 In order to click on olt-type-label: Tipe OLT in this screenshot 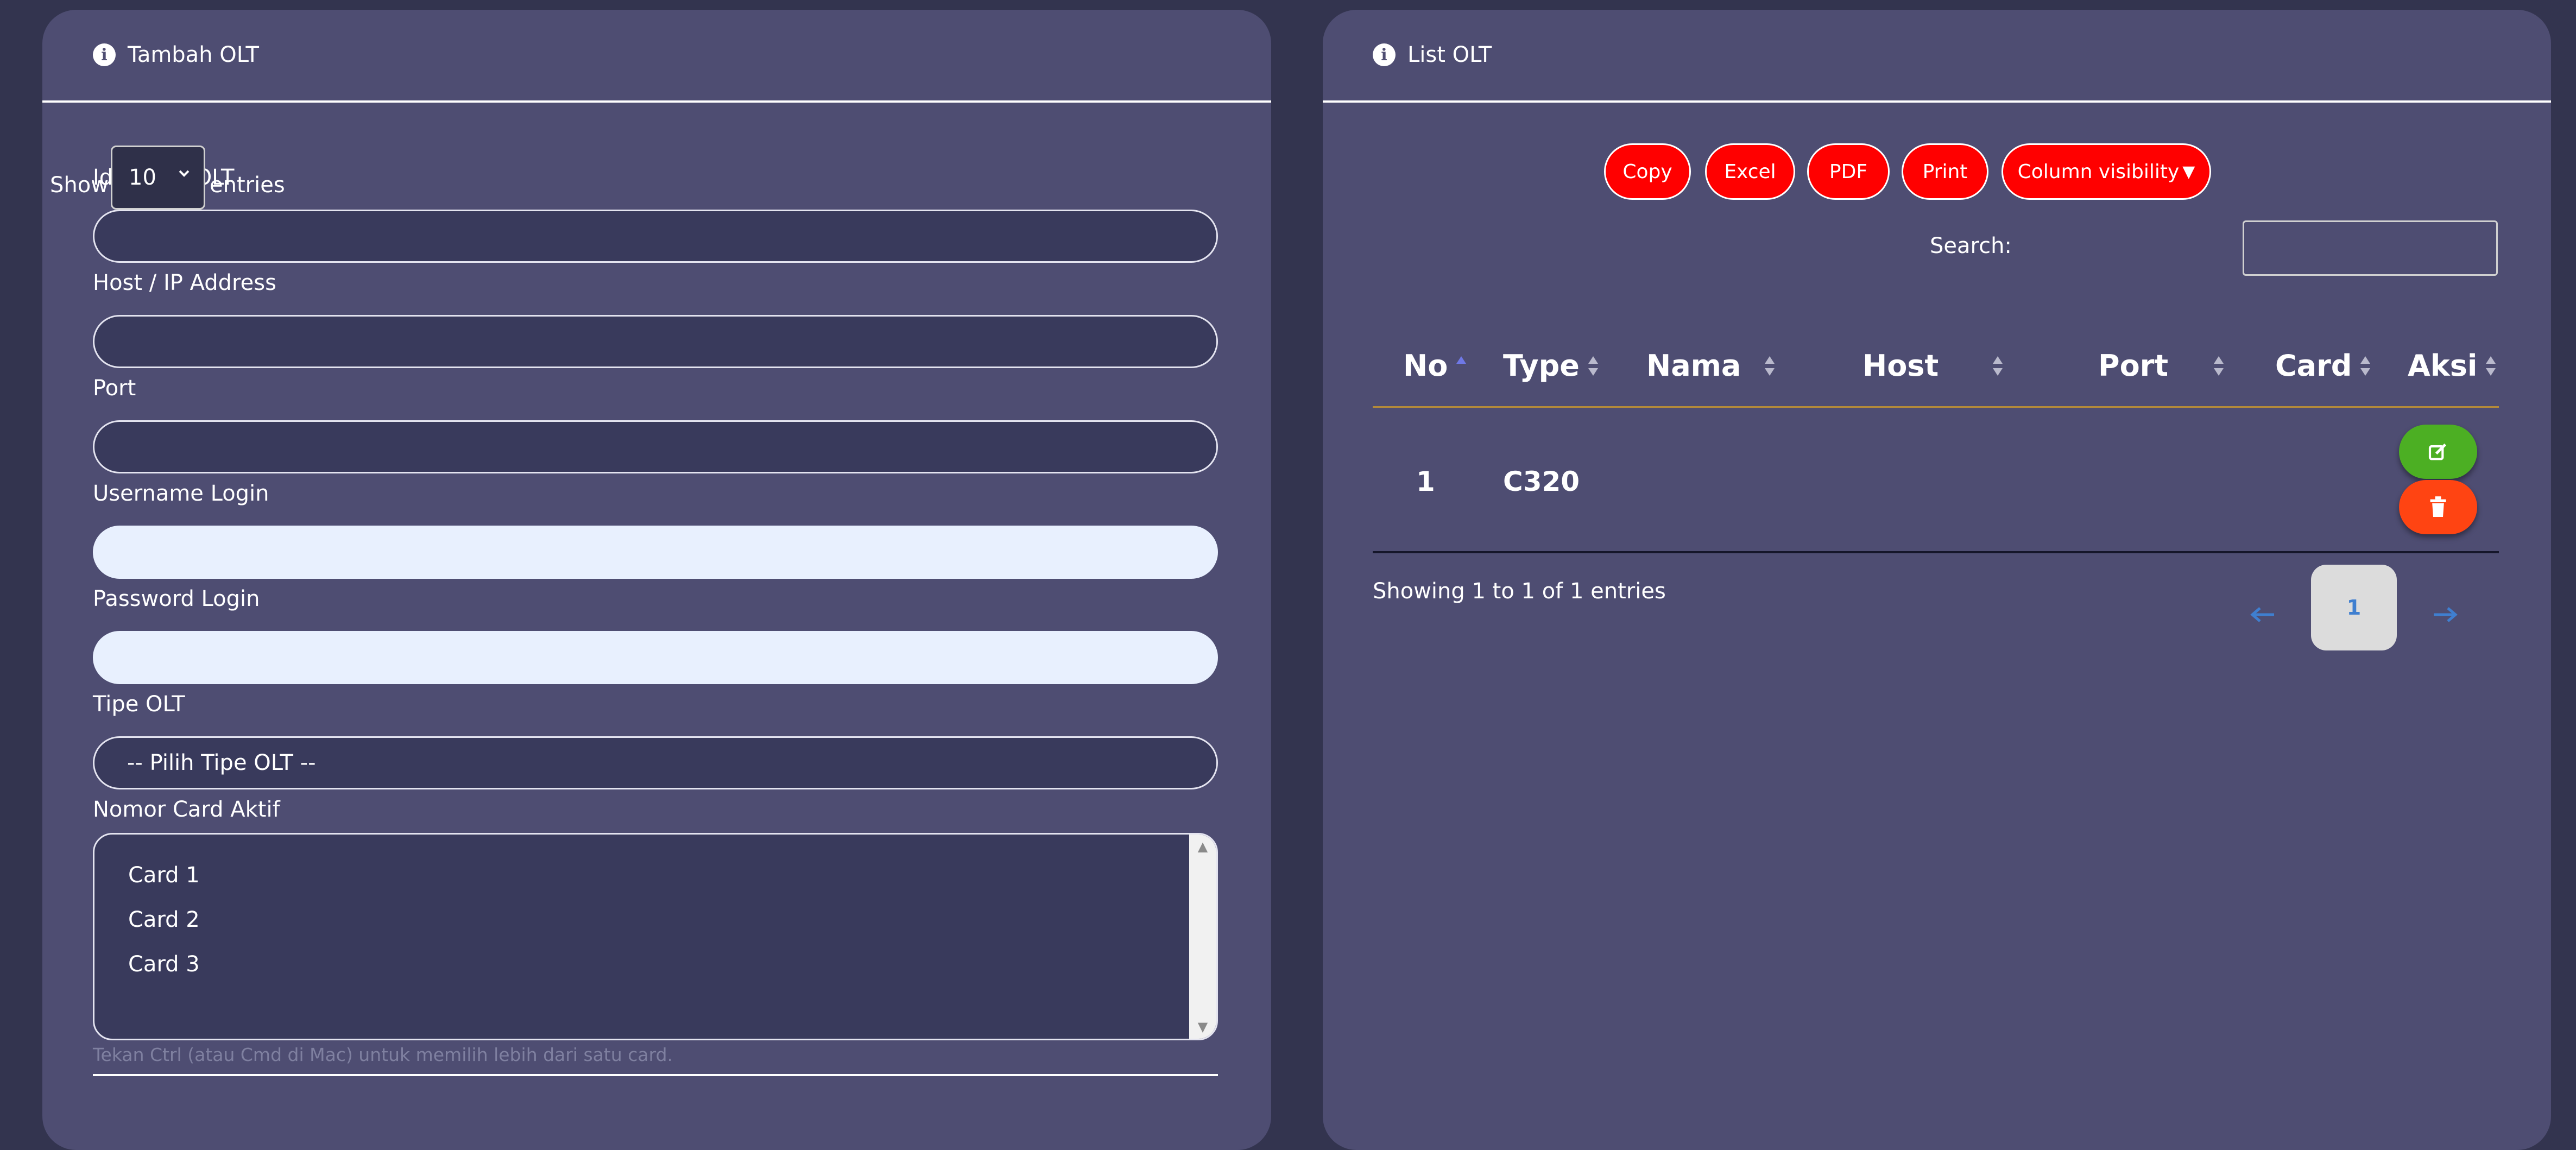, I will do `click(139, 704)`.